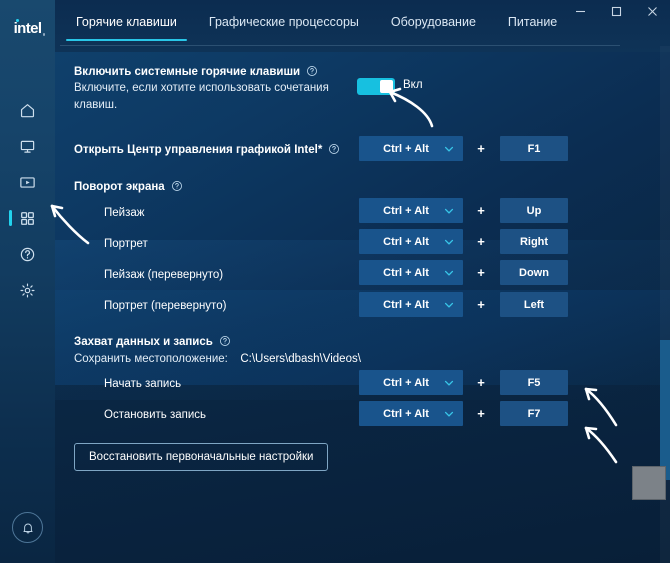 This screenshot has height=563, width=670. I want to click on rotation-plus-0: +, so click(481, 210).